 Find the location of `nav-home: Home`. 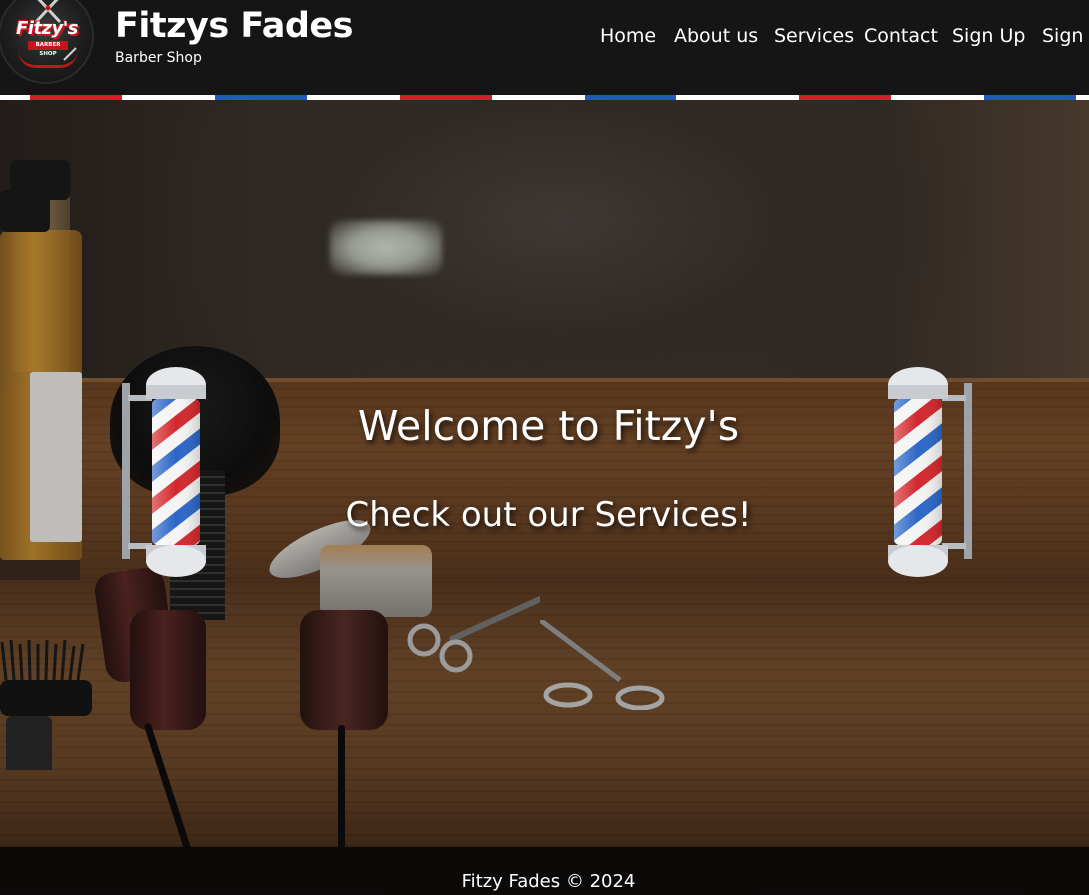

nav-home: Home is located at coordinates (628, 36).